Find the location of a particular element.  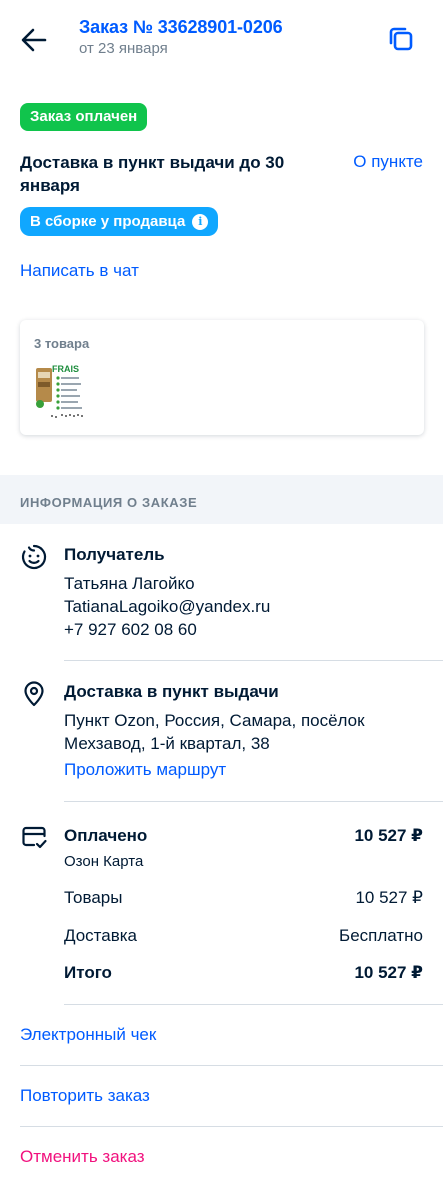

recipient-email: TatianaLagoiko@yandex.ru is located at coordinates (167, 606).